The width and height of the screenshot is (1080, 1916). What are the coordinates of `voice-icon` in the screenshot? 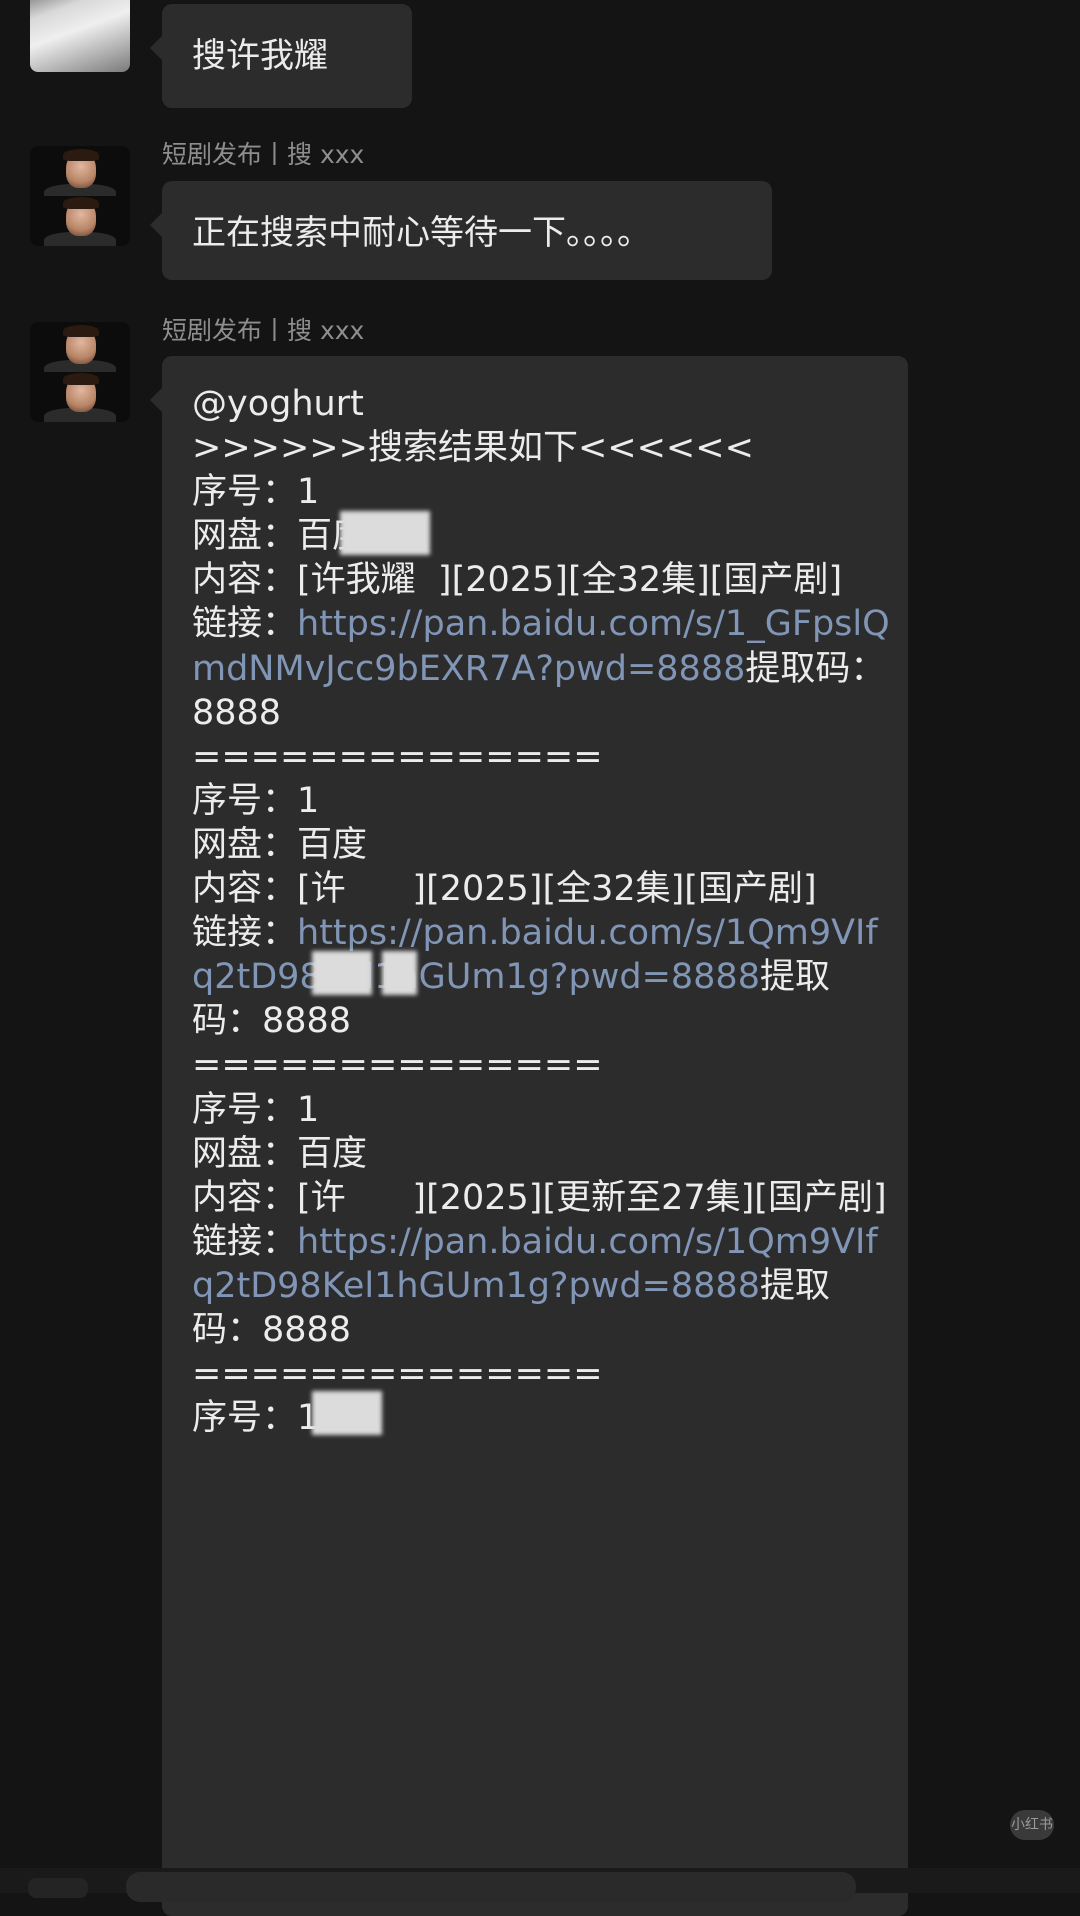 It's located at (58, 1888).